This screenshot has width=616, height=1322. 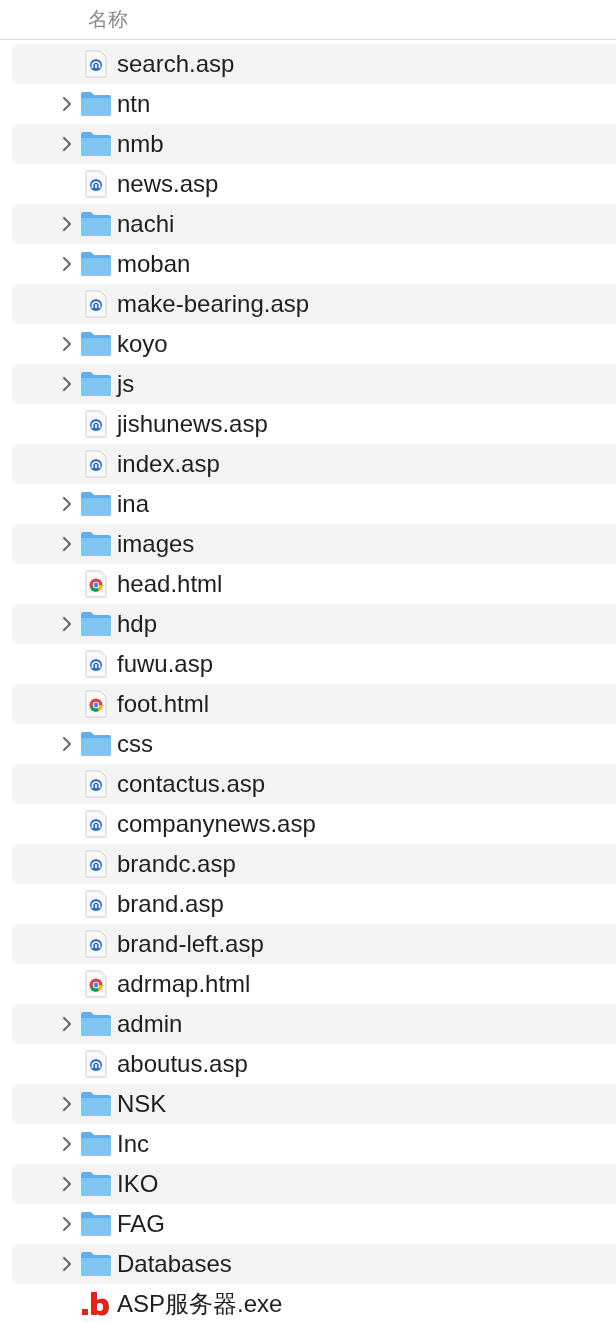 I want to click on file-name: IKO, so click(x=138, y=1184).